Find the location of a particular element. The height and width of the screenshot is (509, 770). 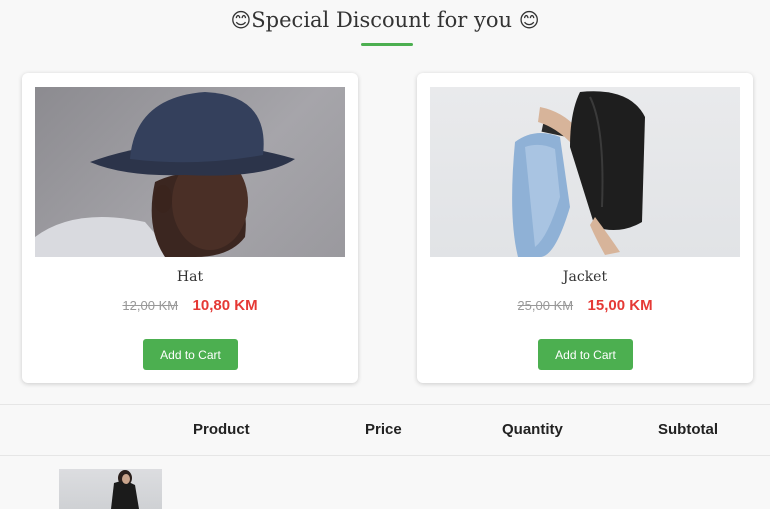

column-header-quantity: Quantity is located at coordinates (532, 429).